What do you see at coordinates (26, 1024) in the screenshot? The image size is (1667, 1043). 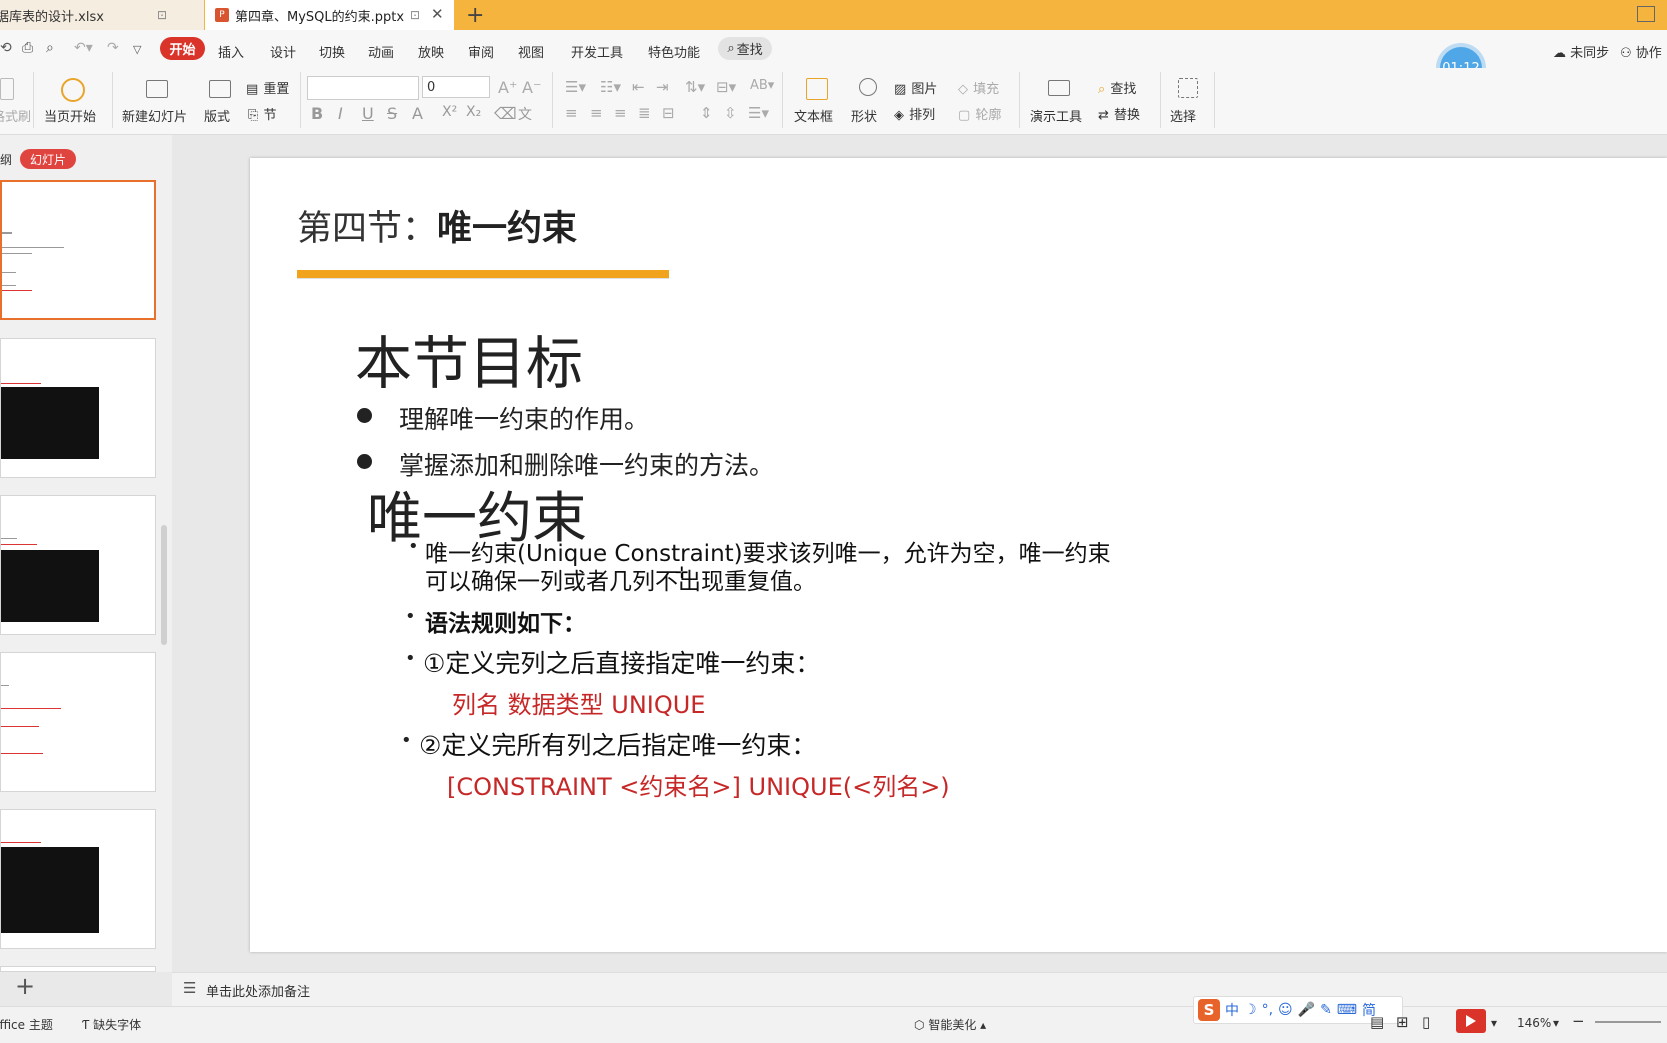 I see `theme-label: Office 主题` at bounding box center [26, 1024].